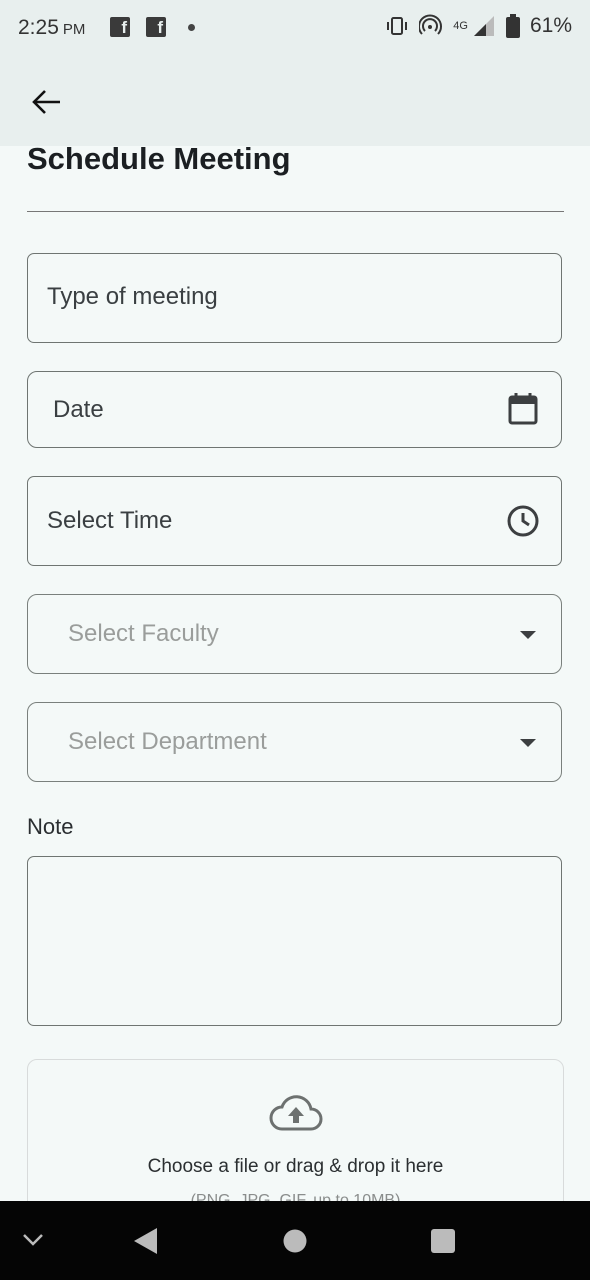 This screenshot has width=590, height=1280. Describe the element at coordinates (295, 28) in the screenshot. I see `status-bar: 2:25 PM f f 4G 61%` at that location.